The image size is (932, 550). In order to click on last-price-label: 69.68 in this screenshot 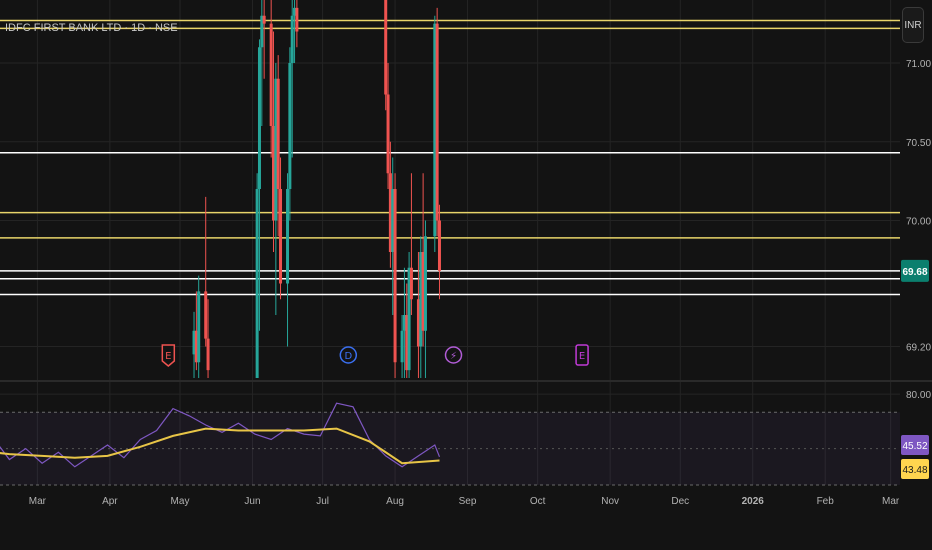, I will do `click(914, 272)`.